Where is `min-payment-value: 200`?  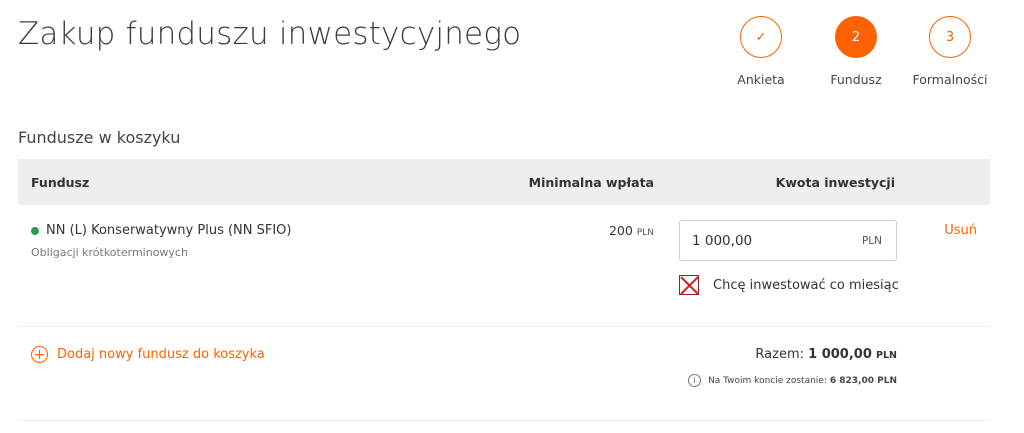 min-payment-value: 200 is located at coordinates (620, 230).